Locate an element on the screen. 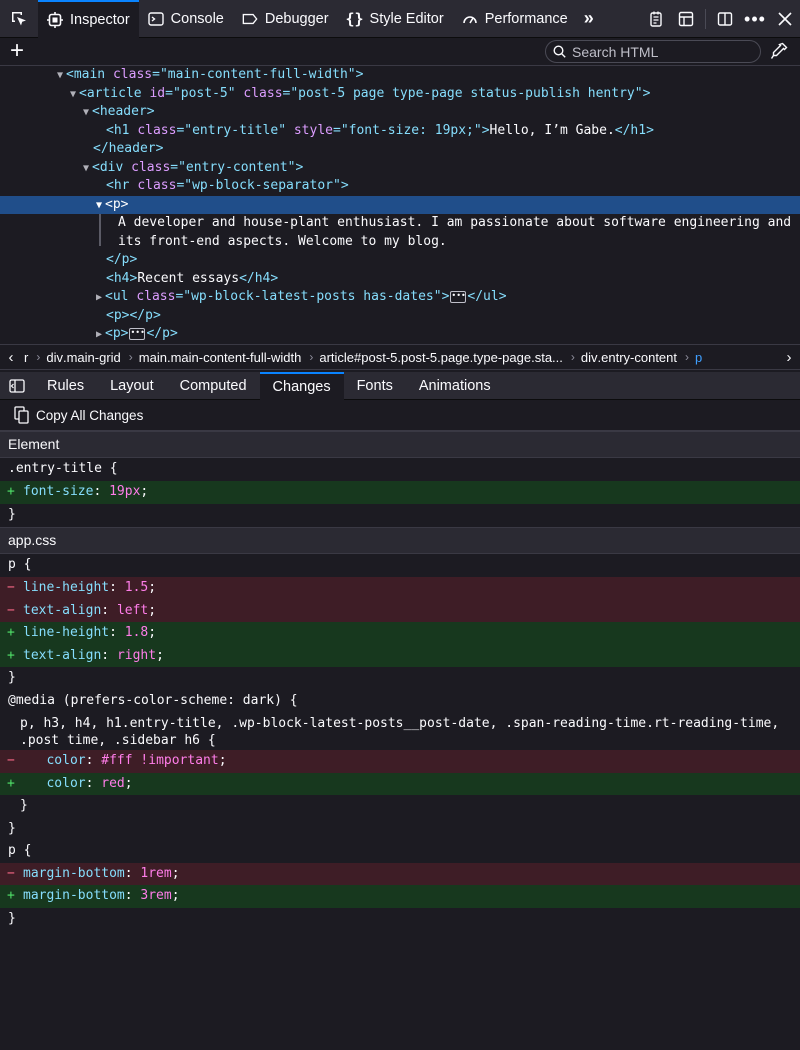  dock-side-icon is located at coordinates (725, 19).